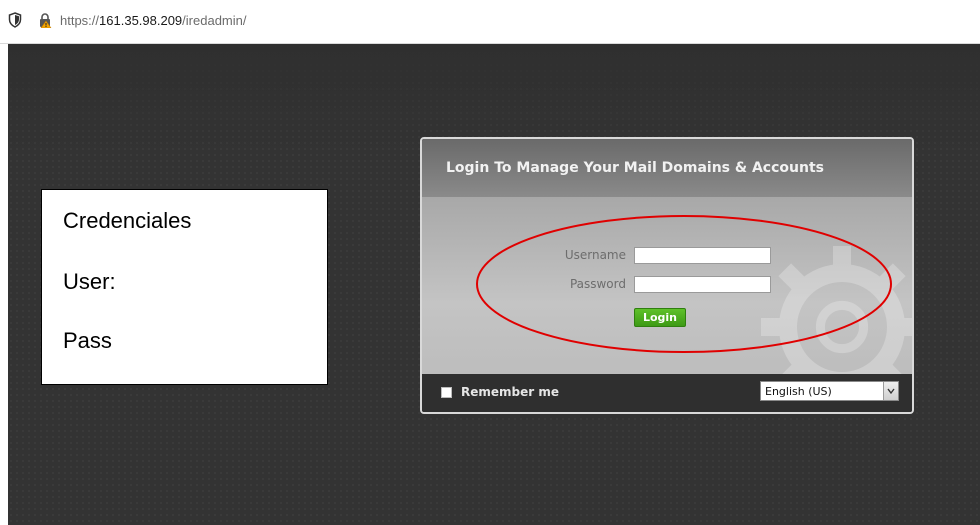  Describe the element at coordinates (89, 281) in the screenshot. I see `note-user: User:` at that location.